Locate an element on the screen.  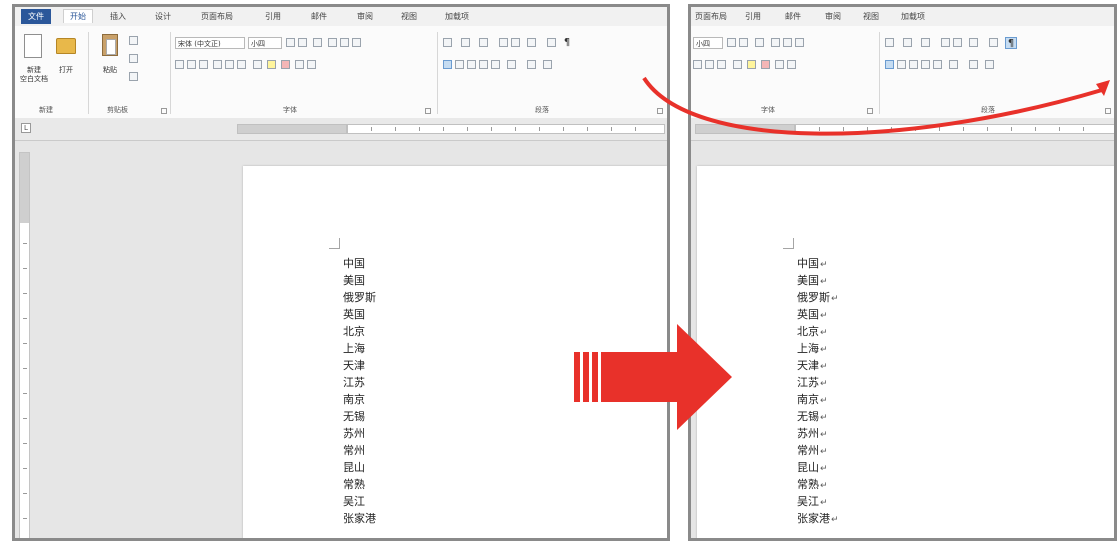
curved-arrow-path is located at coordinates (872, 106).